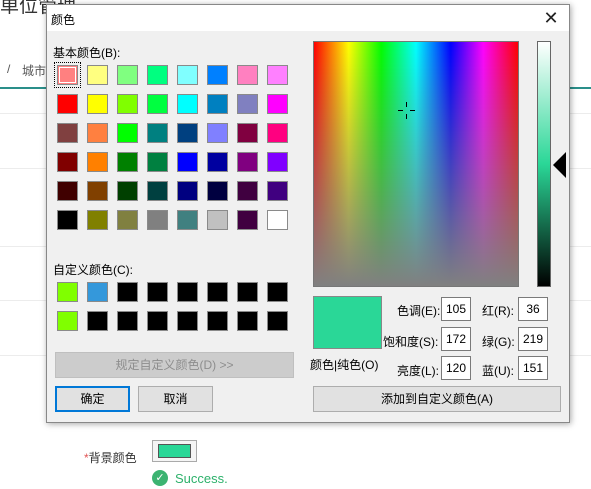 The width and height of the screenshot is (591, 489). I want to click on success-message: ✓ Success., so click(190, 478).